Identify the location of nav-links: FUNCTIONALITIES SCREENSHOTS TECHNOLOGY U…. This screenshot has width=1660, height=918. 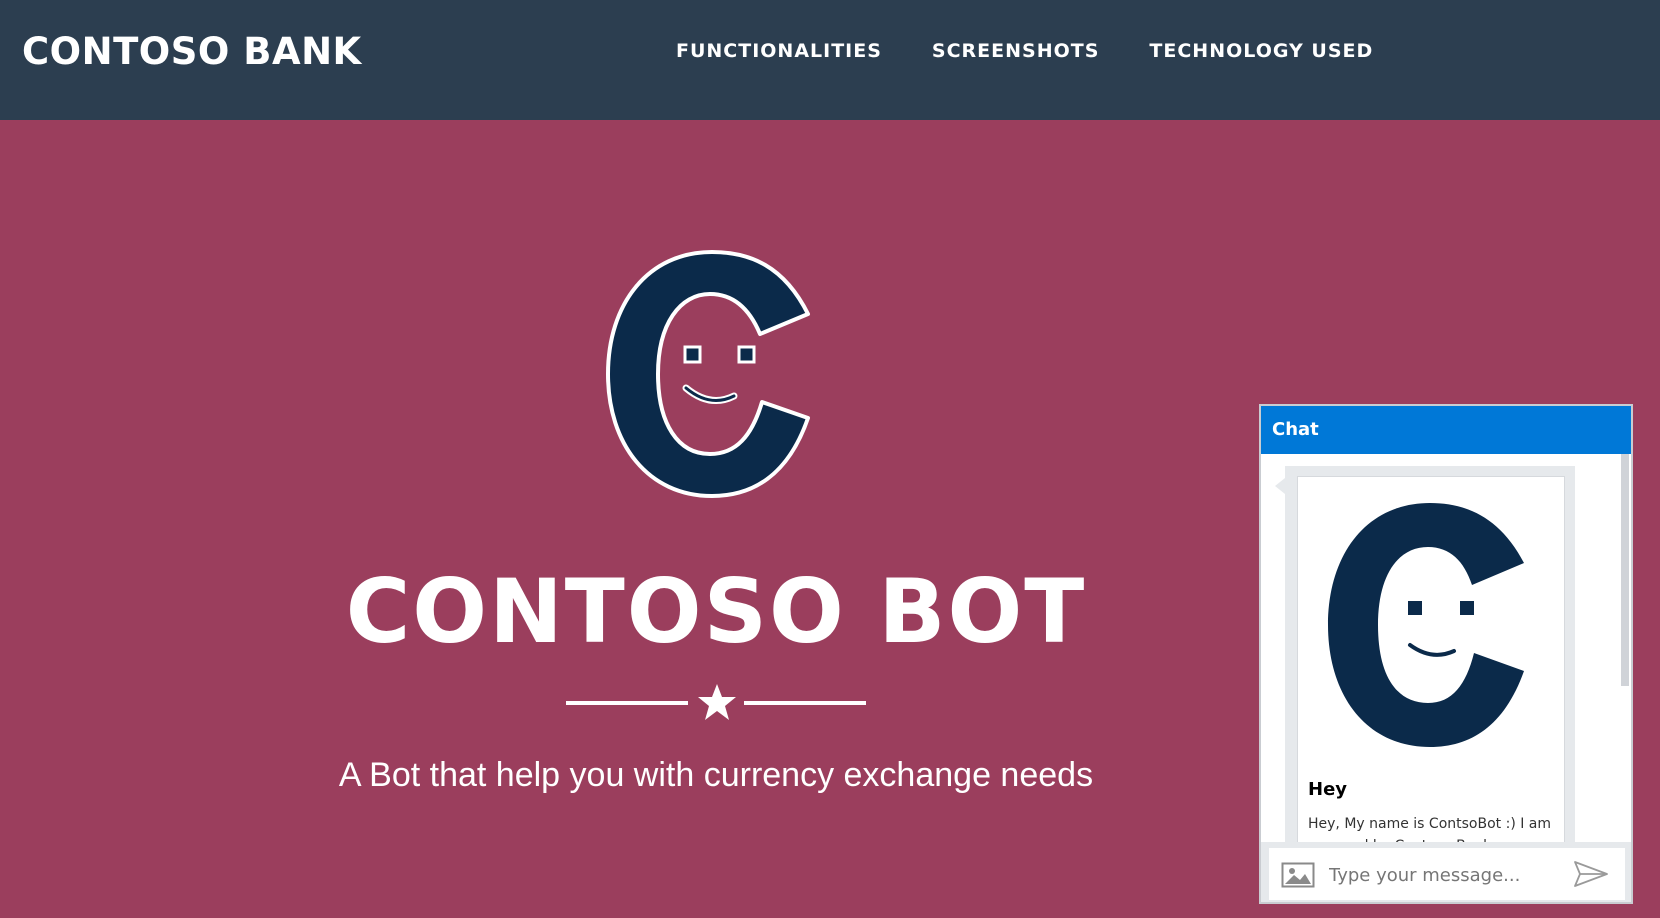
(1049, 51).